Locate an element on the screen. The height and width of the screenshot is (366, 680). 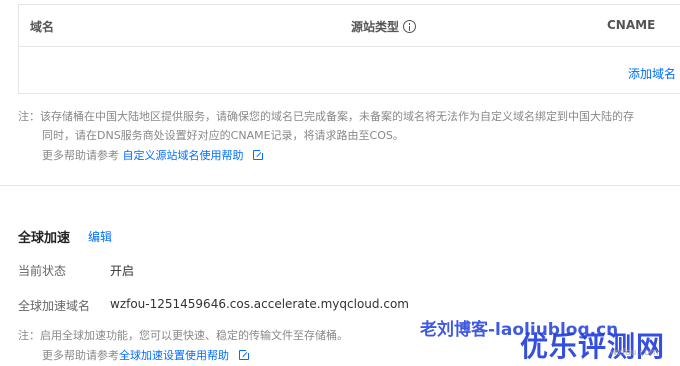
origin-help-line: 更多帮助请参考 自定义源站域名使用帮助 is located at coordinates (153, 155).